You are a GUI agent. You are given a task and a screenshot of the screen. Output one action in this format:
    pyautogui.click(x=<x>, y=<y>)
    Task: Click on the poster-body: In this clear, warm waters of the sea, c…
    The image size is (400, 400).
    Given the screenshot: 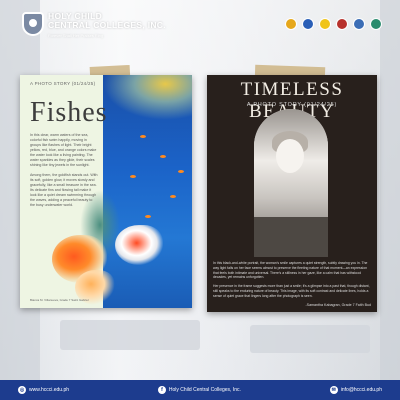 What is the action you would take?
    pyautogui.click(x=64, y=173)
    